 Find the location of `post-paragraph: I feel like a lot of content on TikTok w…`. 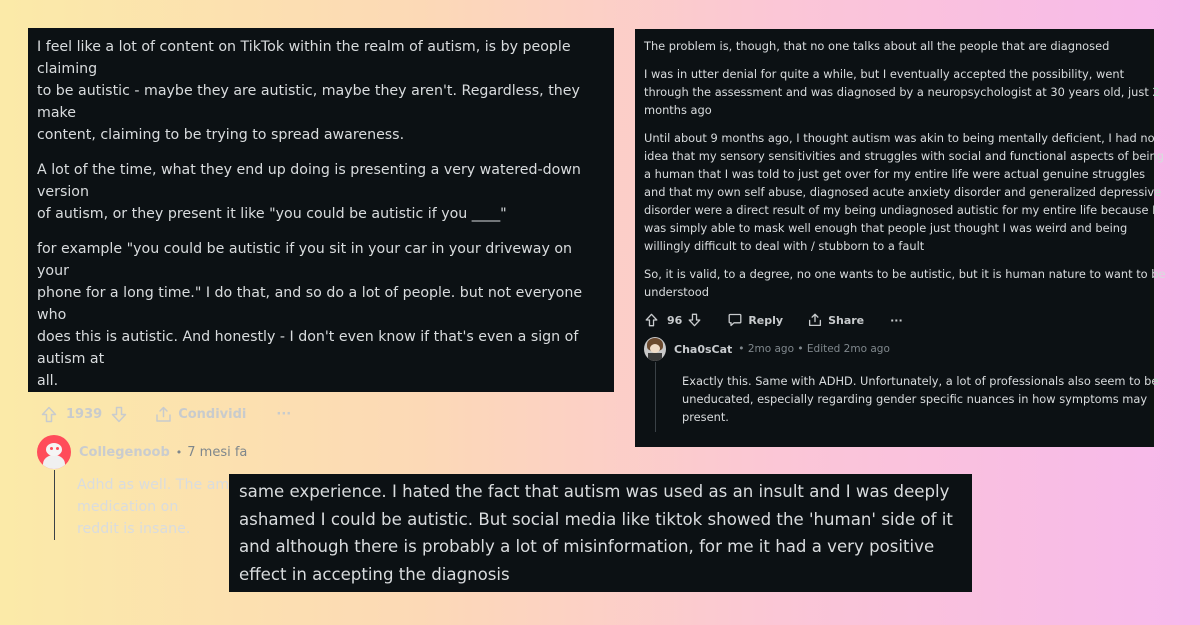

post-paragraph: I feel like a lot of content on TikTok w… is located at coordinates (308, 91).